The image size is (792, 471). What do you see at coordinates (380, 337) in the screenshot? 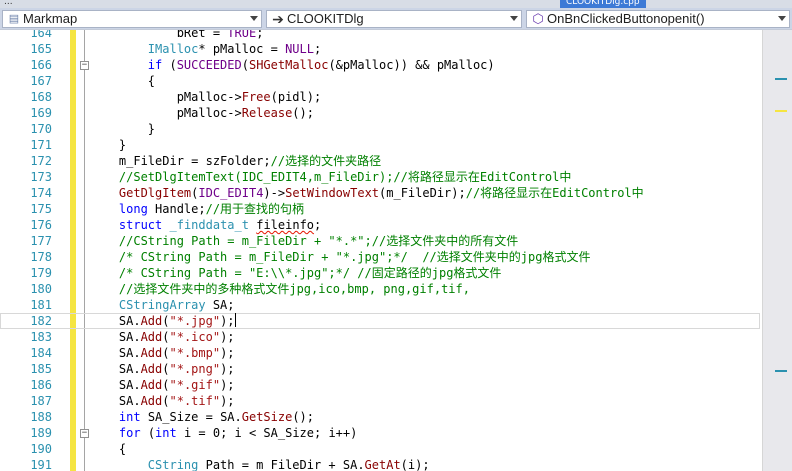
I see `code-line: 183 SA.Add("*.ico");` at bounding box center [380, 337].